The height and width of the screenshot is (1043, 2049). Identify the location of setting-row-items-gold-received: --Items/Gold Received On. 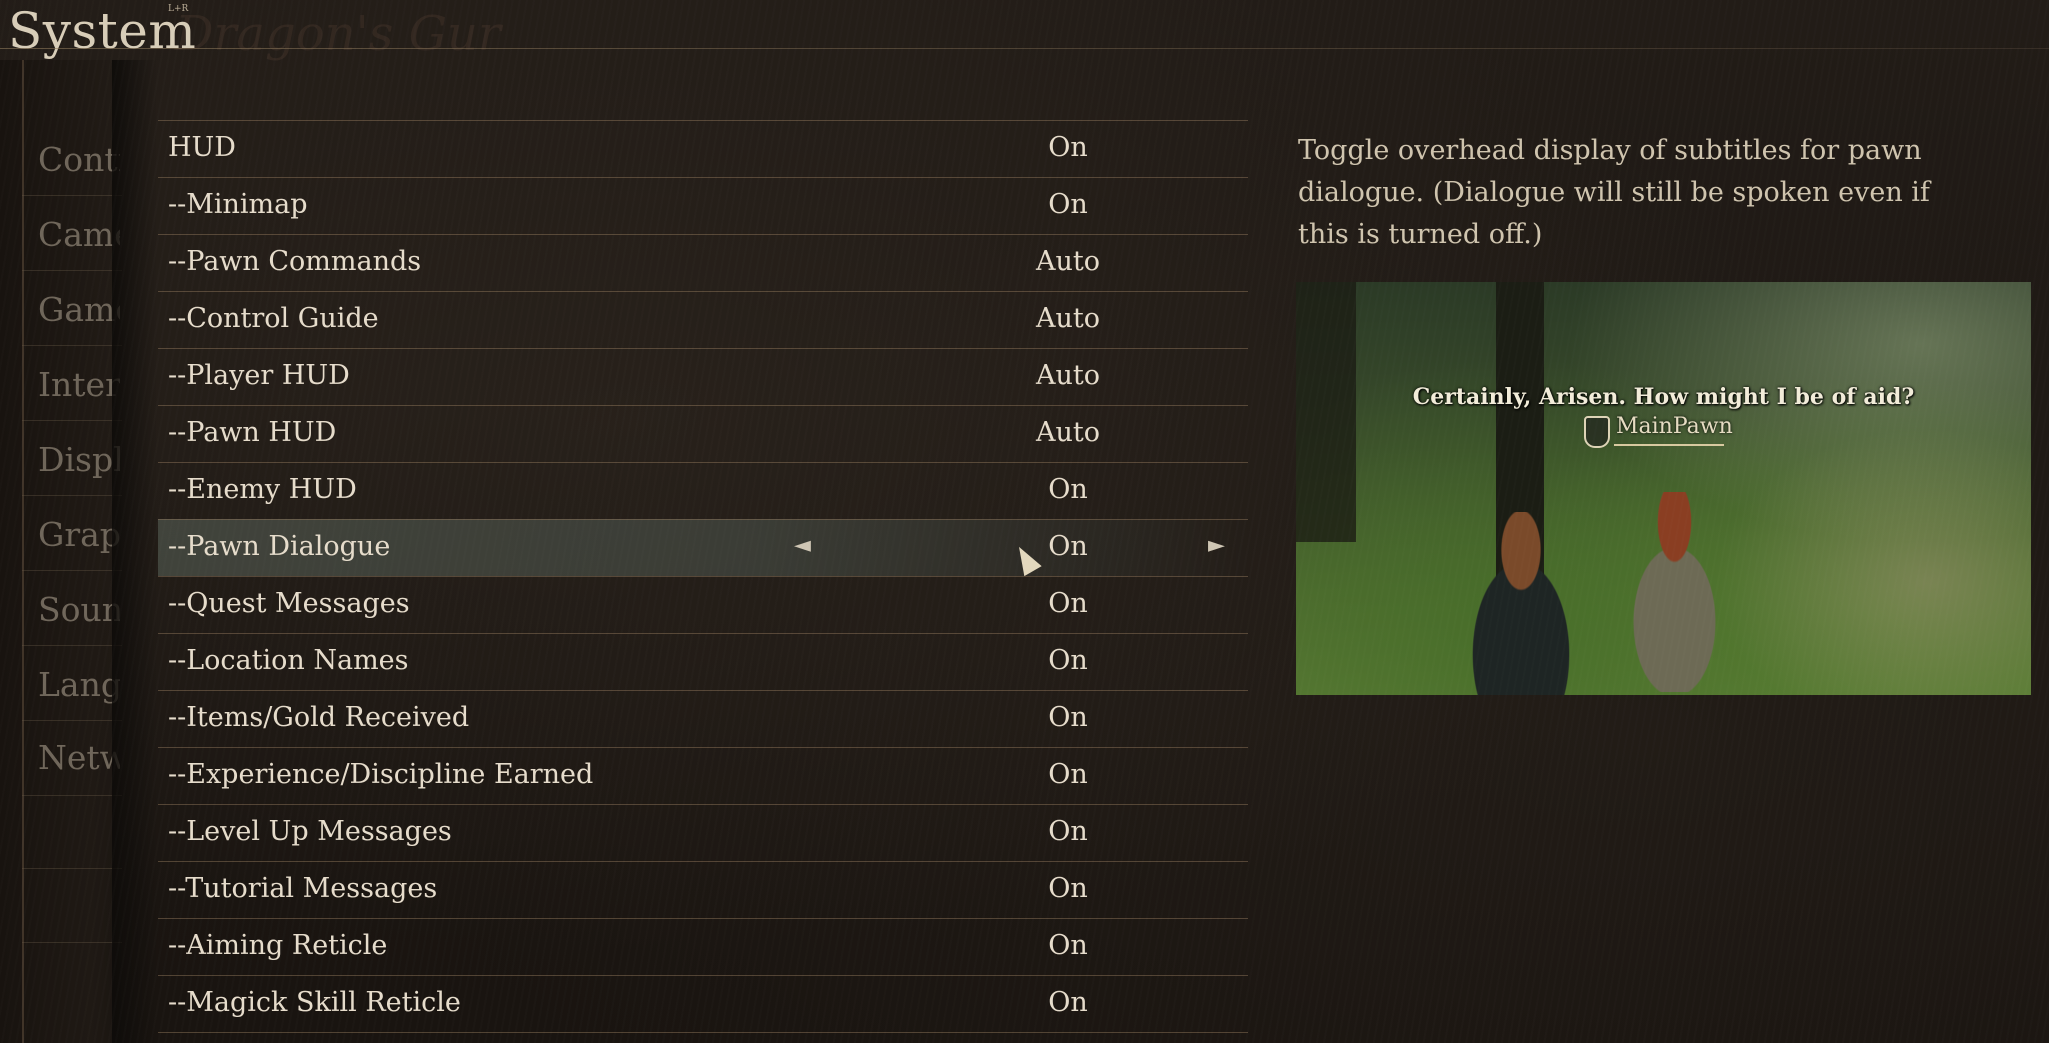
(703, 718).